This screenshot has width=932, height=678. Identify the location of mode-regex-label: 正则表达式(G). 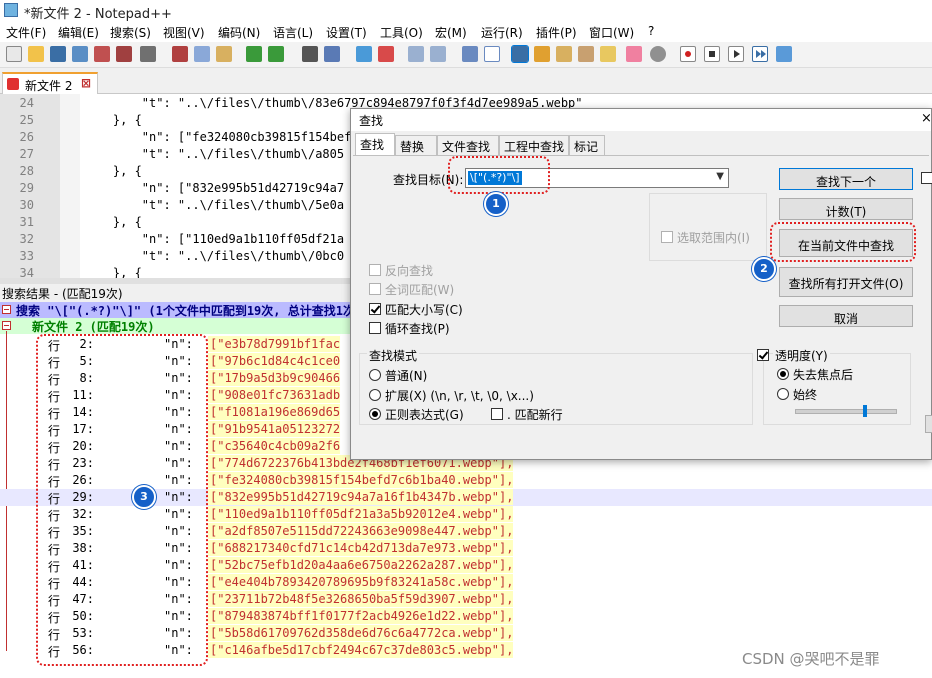
(424, 415).